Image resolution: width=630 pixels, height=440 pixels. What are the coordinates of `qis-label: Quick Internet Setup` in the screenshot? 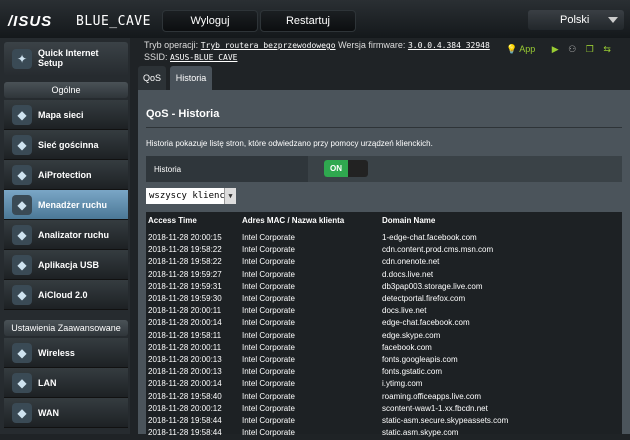 It's located at (68, 58).